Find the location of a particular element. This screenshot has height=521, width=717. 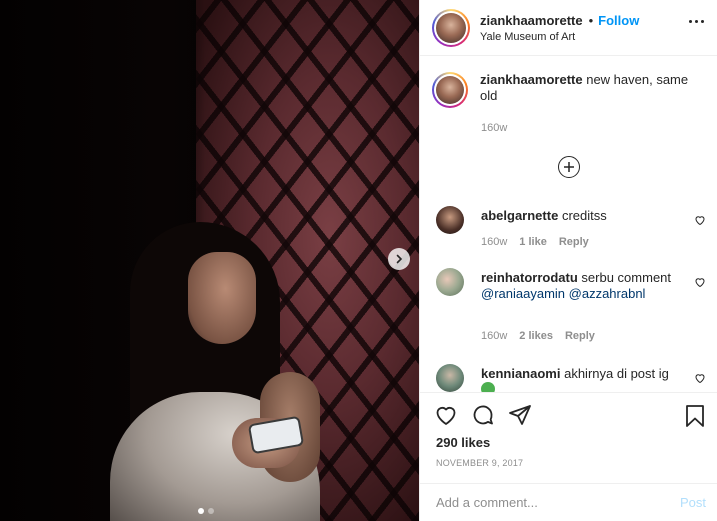

comment-text: akhirnya di post ig is located at coordinates (616, 373).